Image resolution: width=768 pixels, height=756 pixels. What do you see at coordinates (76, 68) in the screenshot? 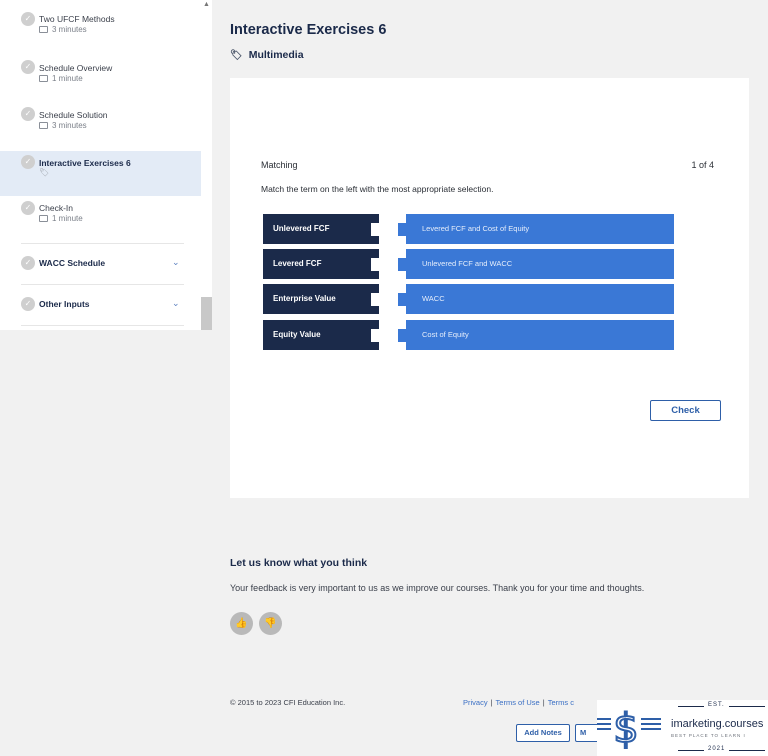
I see `sidebar-item-label: Schedule Overview` at bounding box center [76, 68].